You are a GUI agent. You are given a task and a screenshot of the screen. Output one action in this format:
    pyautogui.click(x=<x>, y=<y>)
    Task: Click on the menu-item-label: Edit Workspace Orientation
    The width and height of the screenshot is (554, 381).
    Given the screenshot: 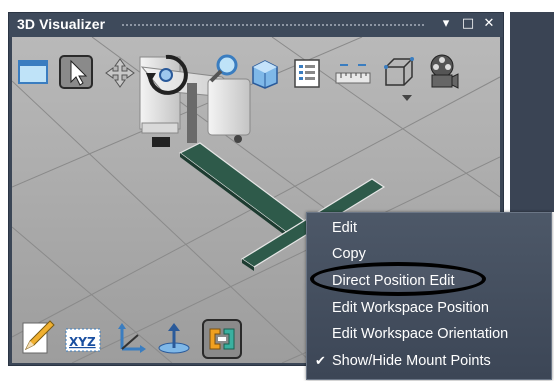 What is the action you would take?
    pyautogui.click(x=420, y=334)
    